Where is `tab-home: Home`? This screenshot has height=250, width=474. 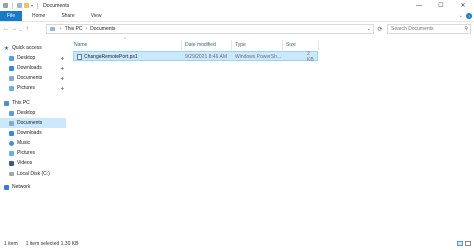
tab-home: Home is located at coordinates (38, 16).